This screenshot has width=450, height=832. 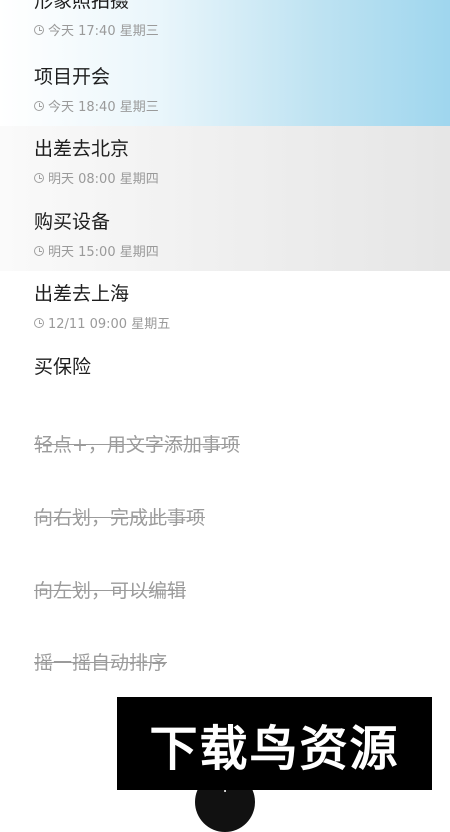 I want to click on task-item: 购买设备 明天 15:00 星期四, so click(x=225, y=240).